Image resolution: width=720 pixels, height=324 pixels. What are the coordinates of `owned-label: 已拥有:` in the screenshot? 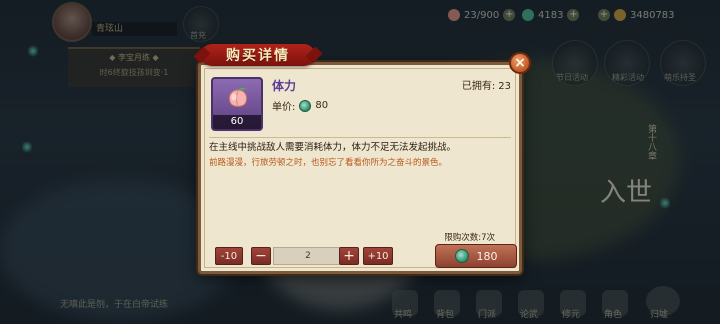 It's located at (478, 86).